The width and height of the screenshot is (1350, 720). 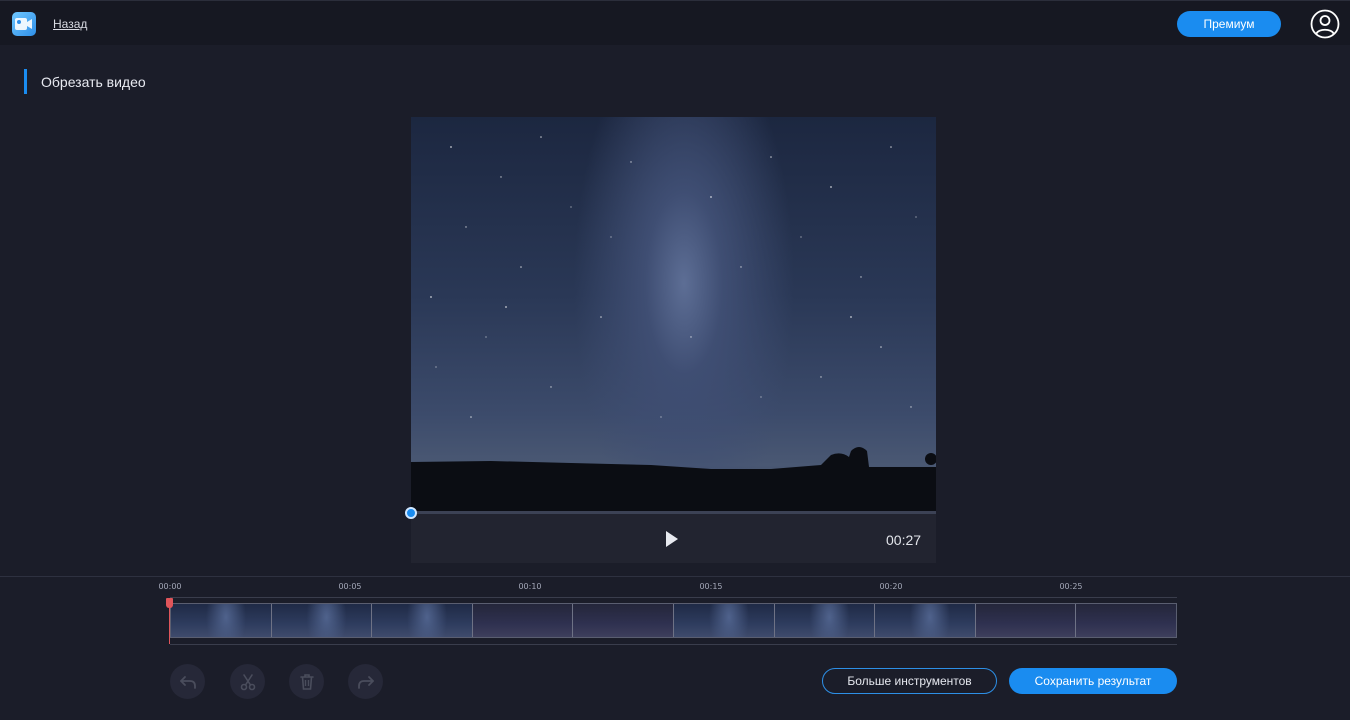 What do you see at coordinates (711, 586) in the screenshot?
I see `ruler-tick-label: 00:15` at bounding box center [711, 586].